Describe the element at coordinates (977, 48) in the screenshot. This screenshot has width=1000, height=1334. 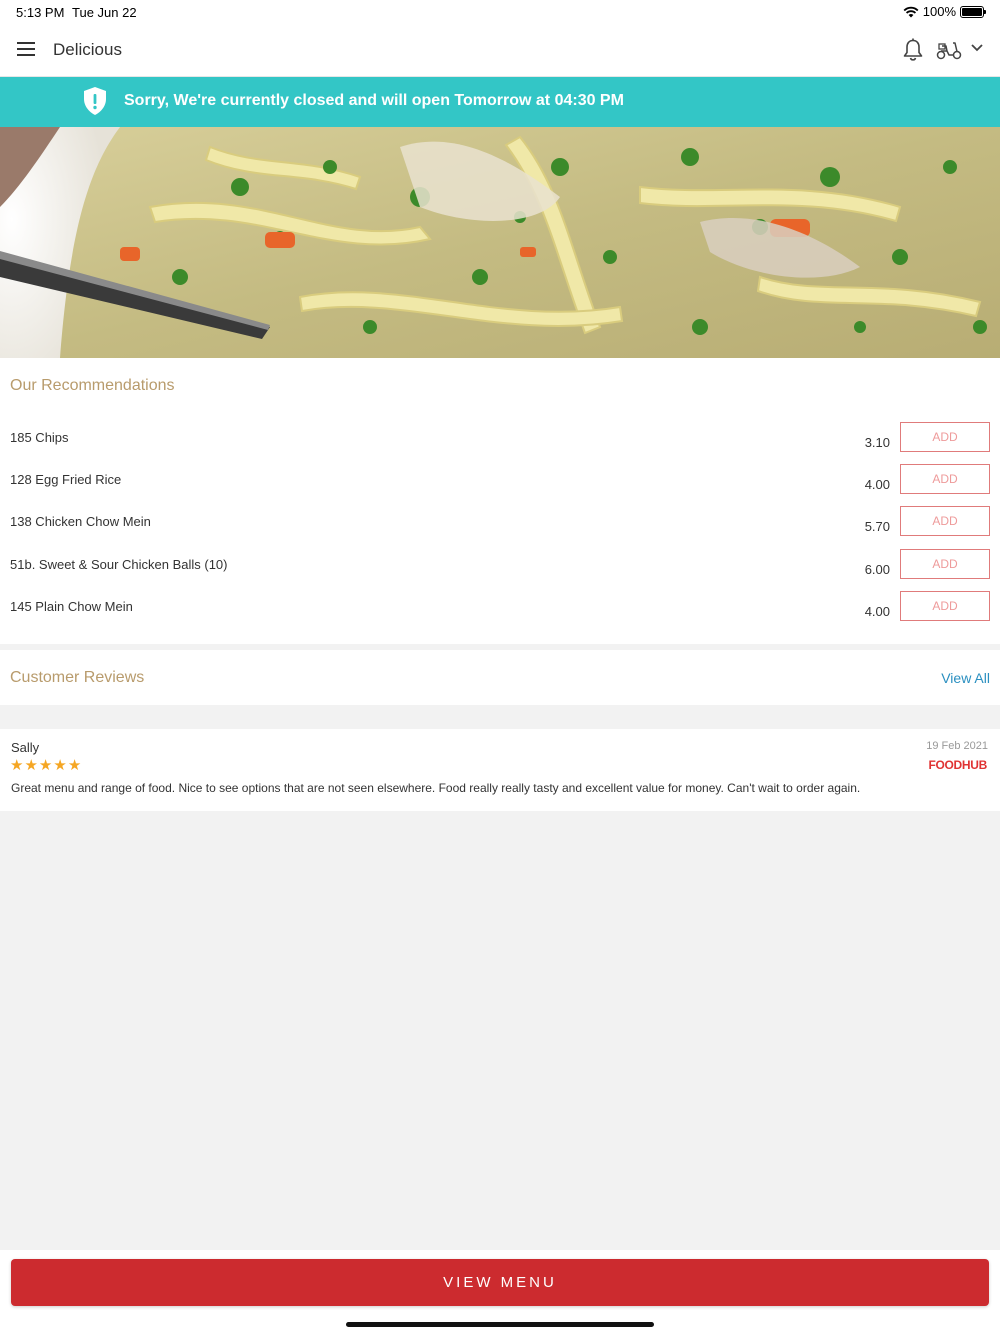
I see `chevron-down-icon` at that location.